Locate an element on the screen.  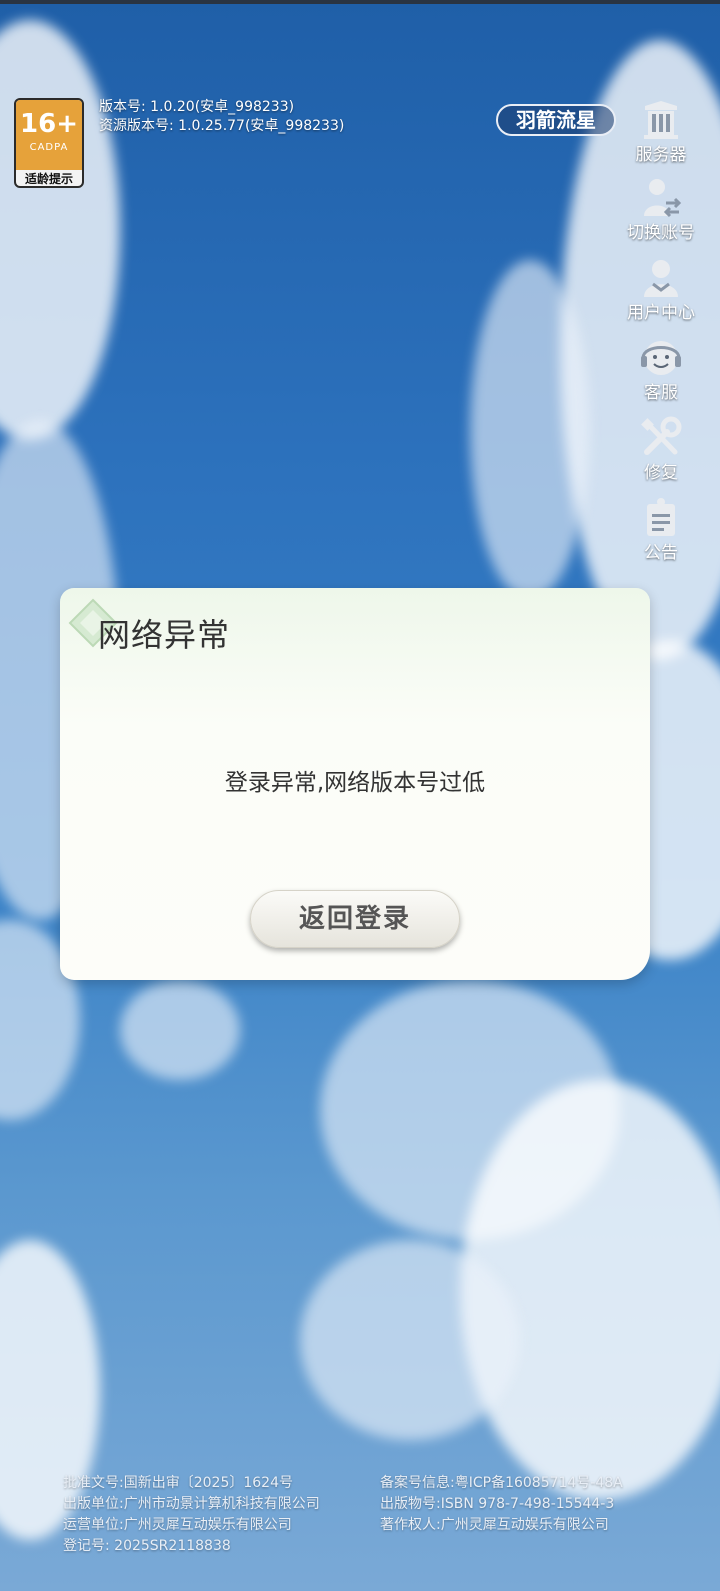
registration-number: 登记号: 2025SR2118838 is located at coordinates (147, 1546).